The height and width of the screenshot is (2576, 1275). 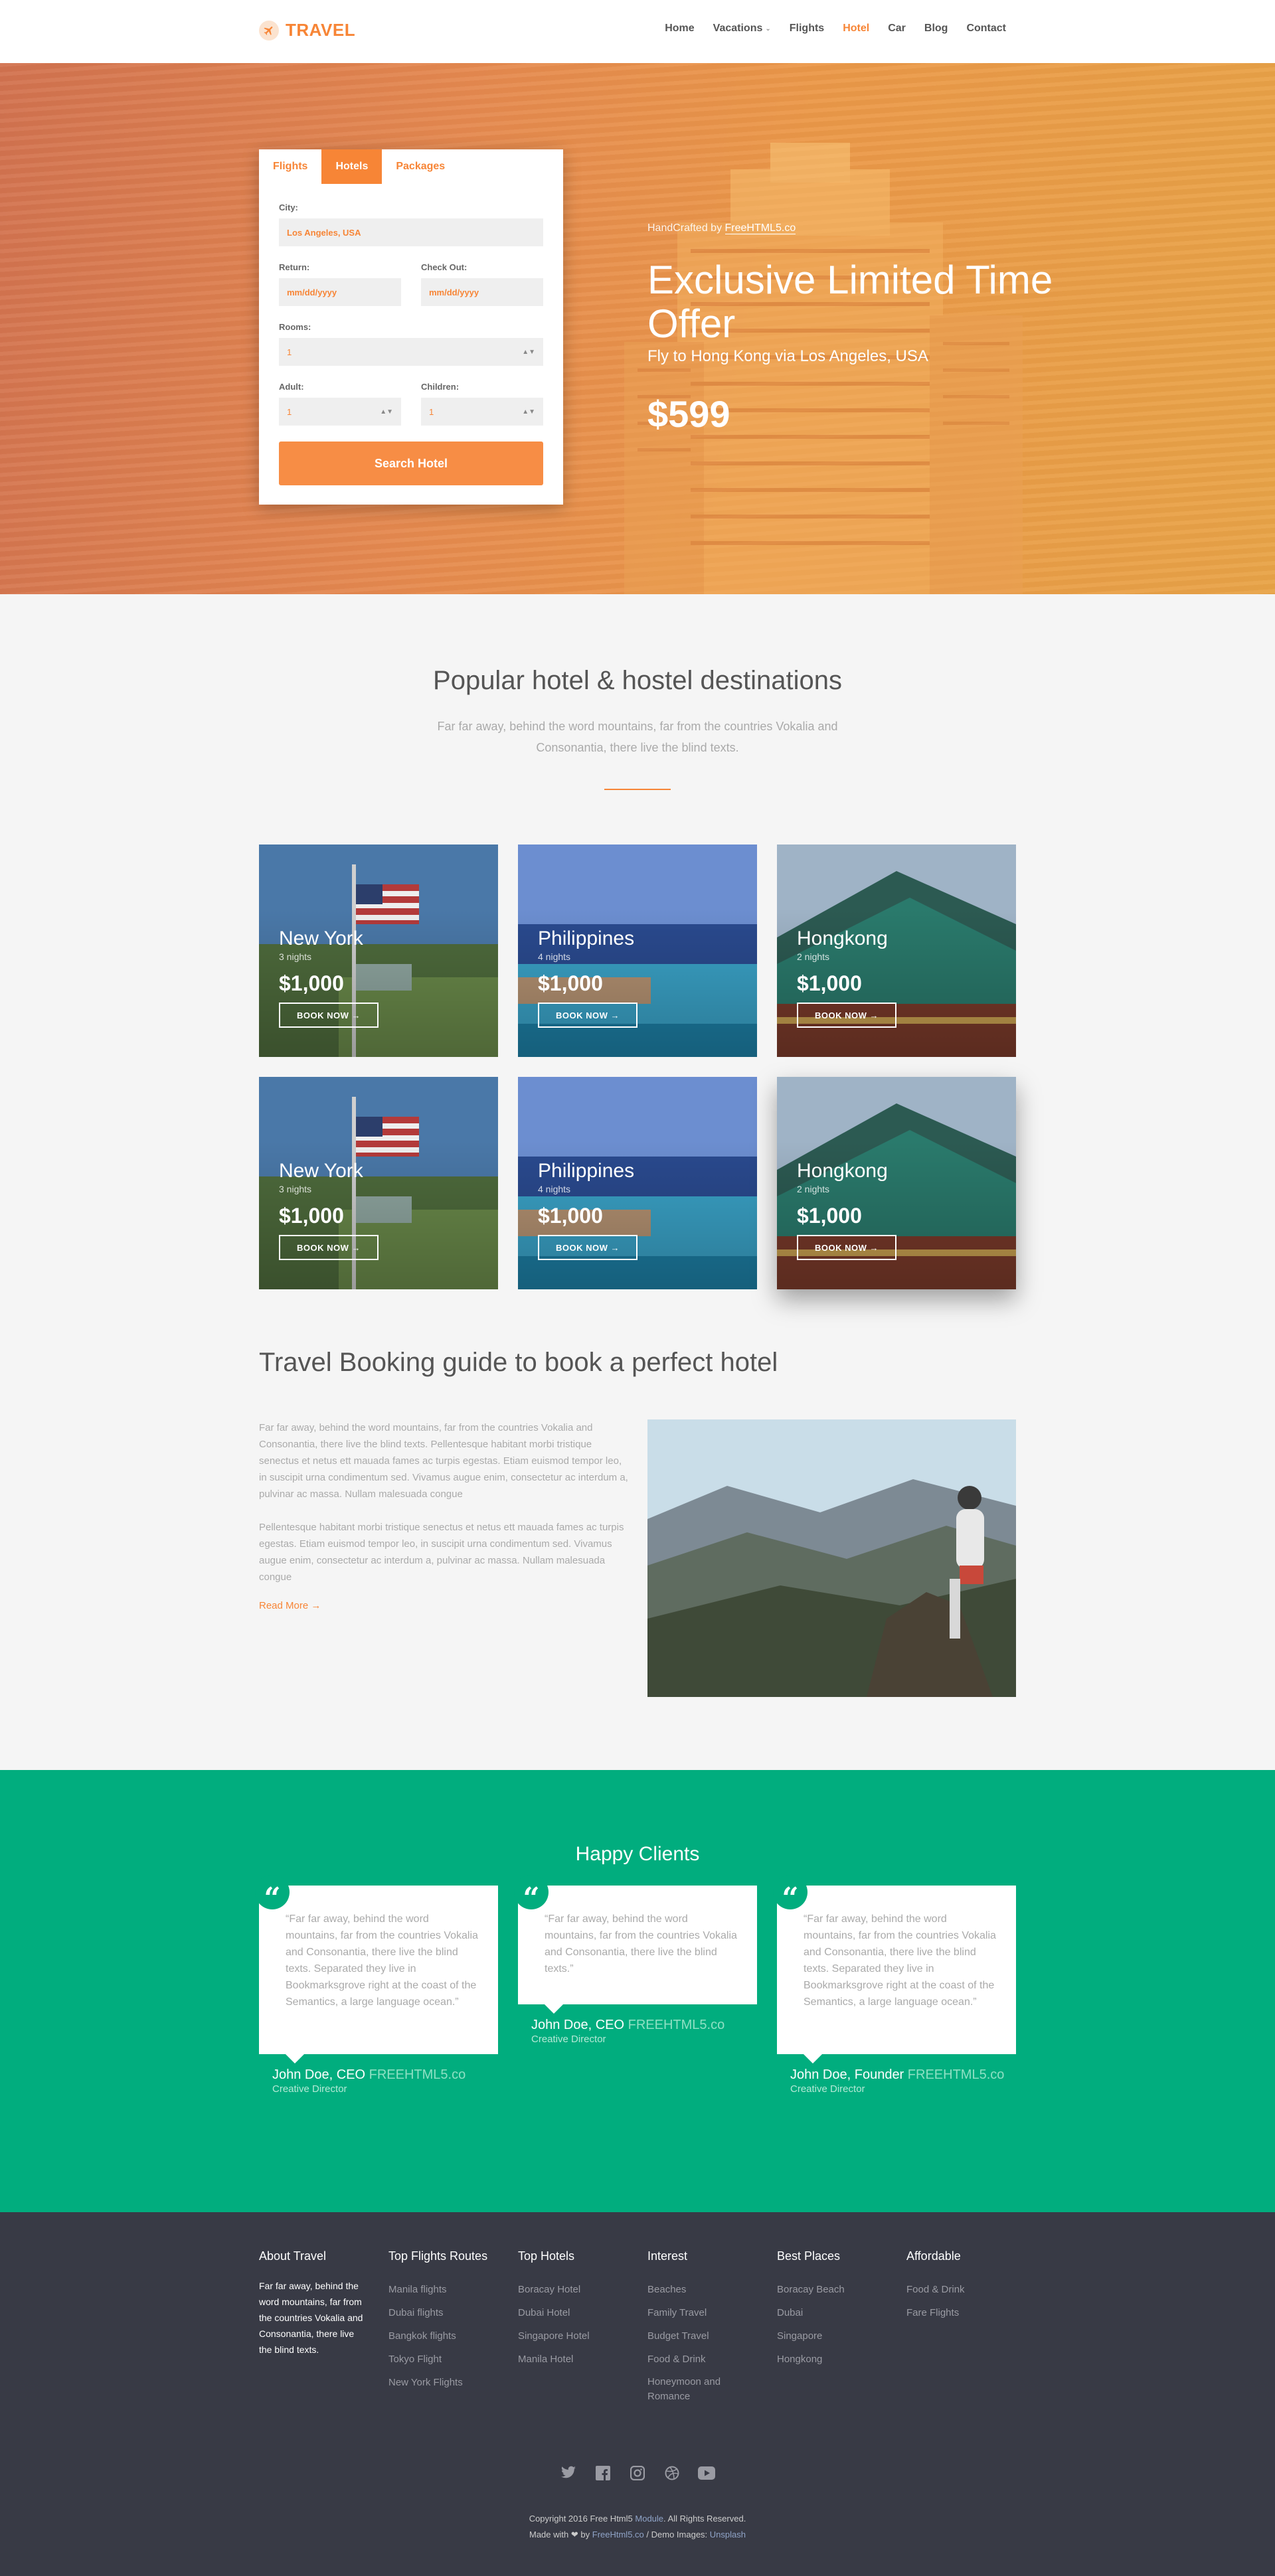 I want to click on logo: TRAVEL, so click(x=307, y=30).